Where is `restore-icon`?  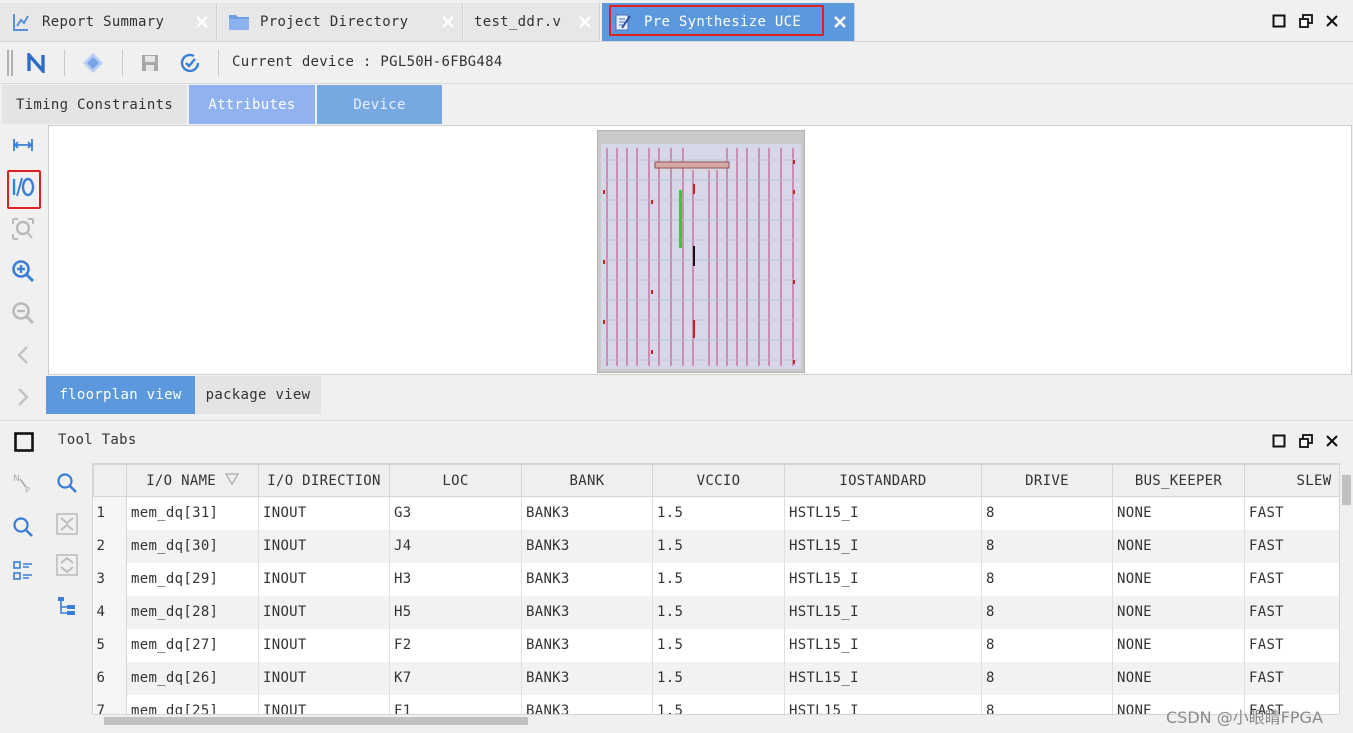
restore-icon is located at coordinates (1306, 441).